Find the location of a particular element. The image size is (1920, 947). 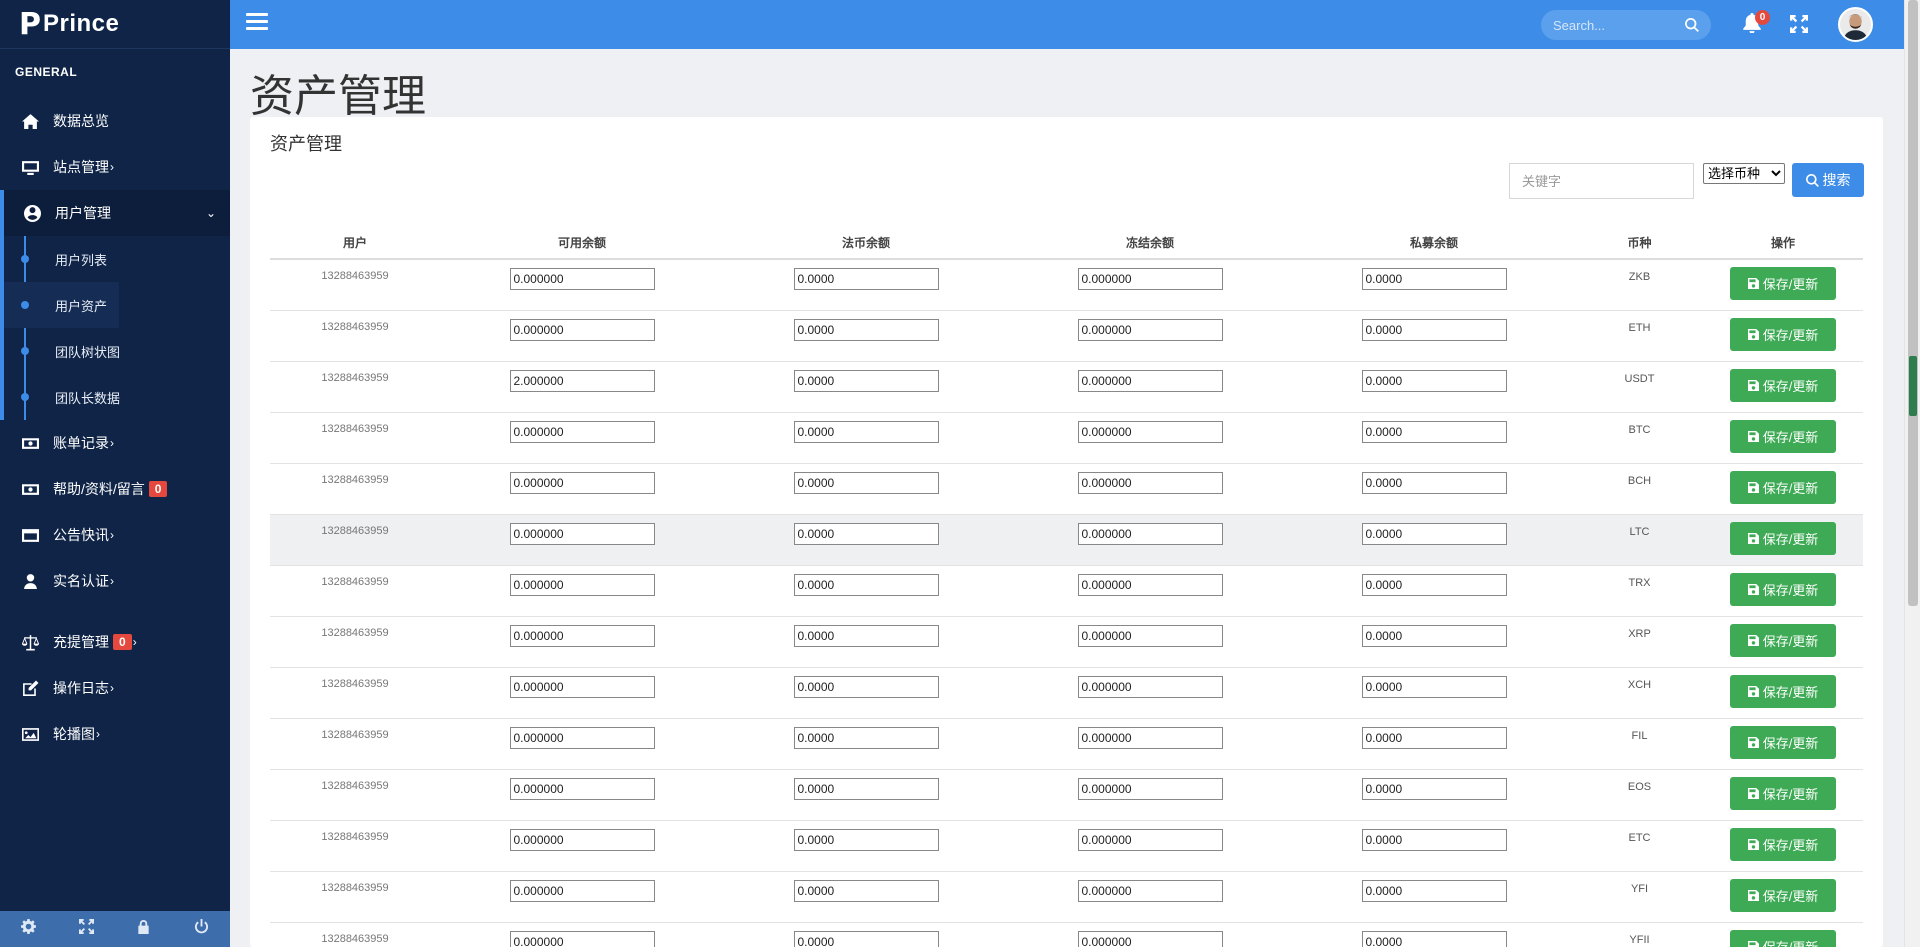

sidebar-subitem-team-tree: 团队树状图 is located at coordinates (117, 351).